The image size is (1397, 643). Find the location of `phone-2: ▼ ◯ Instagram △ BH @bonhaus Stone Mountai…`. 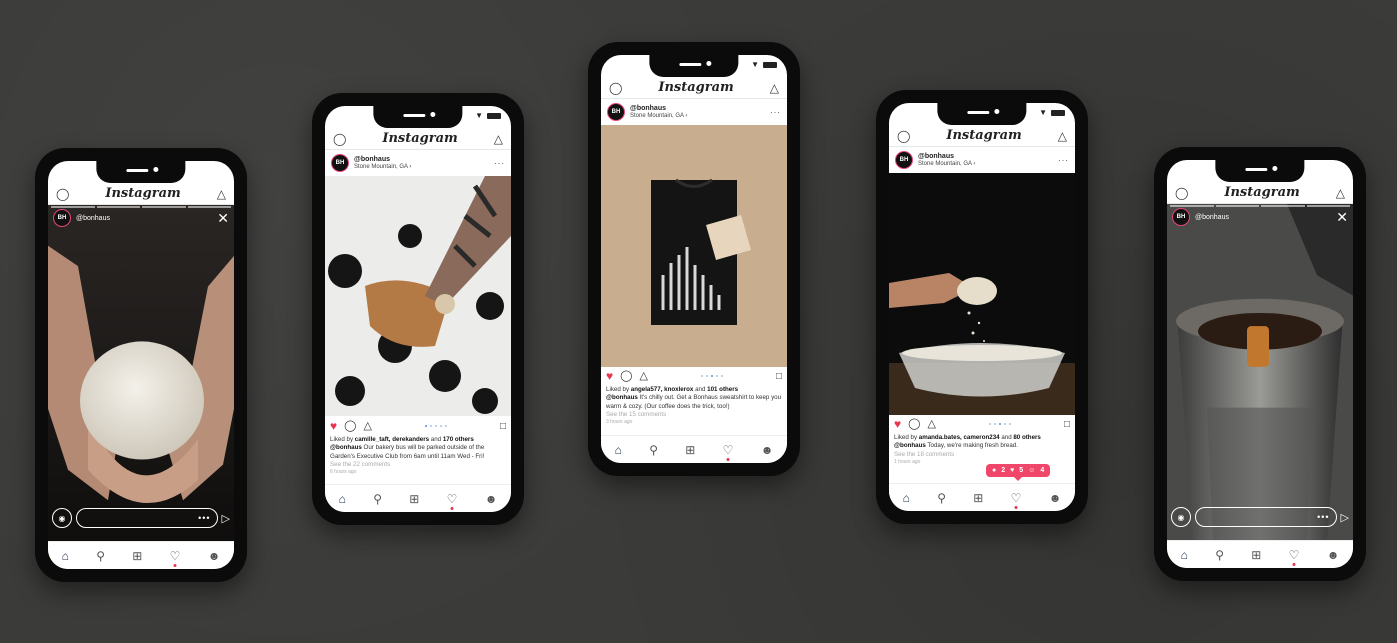

phone-2: ▼ ◯ Instagram △ BH @bonhaus Stone Mountai… is located at coordinates (418, 309).